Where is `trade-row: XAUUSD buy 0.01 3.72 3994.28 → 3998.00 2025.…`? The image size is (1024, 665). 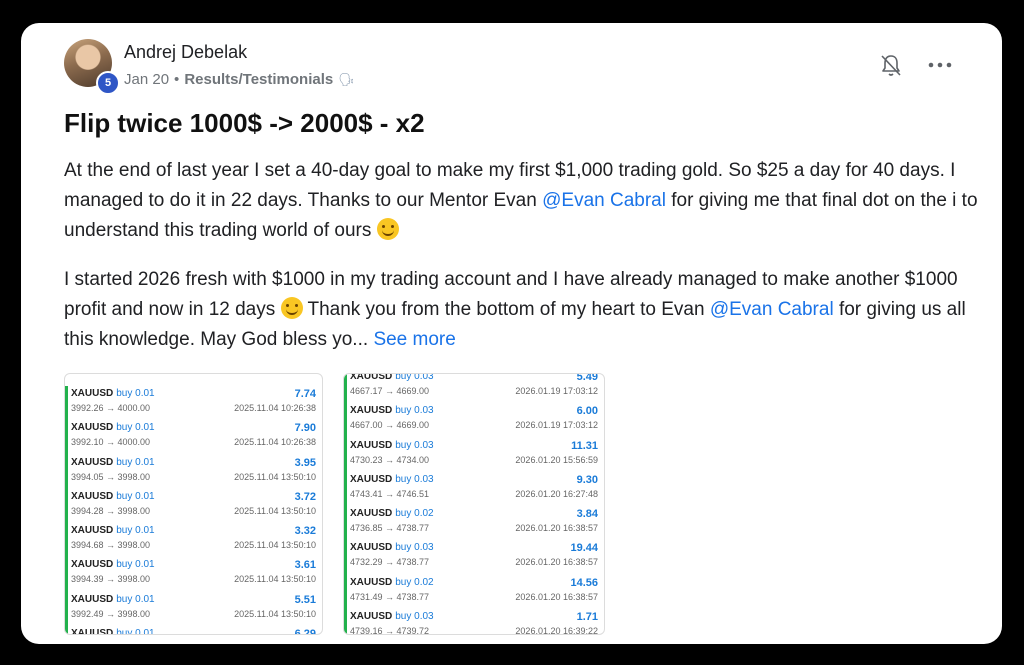
trade-row: XAUUSD buy 0.01 3.72 3994.28 → 3998.00 2025.… is located at coordinates (193, 506).